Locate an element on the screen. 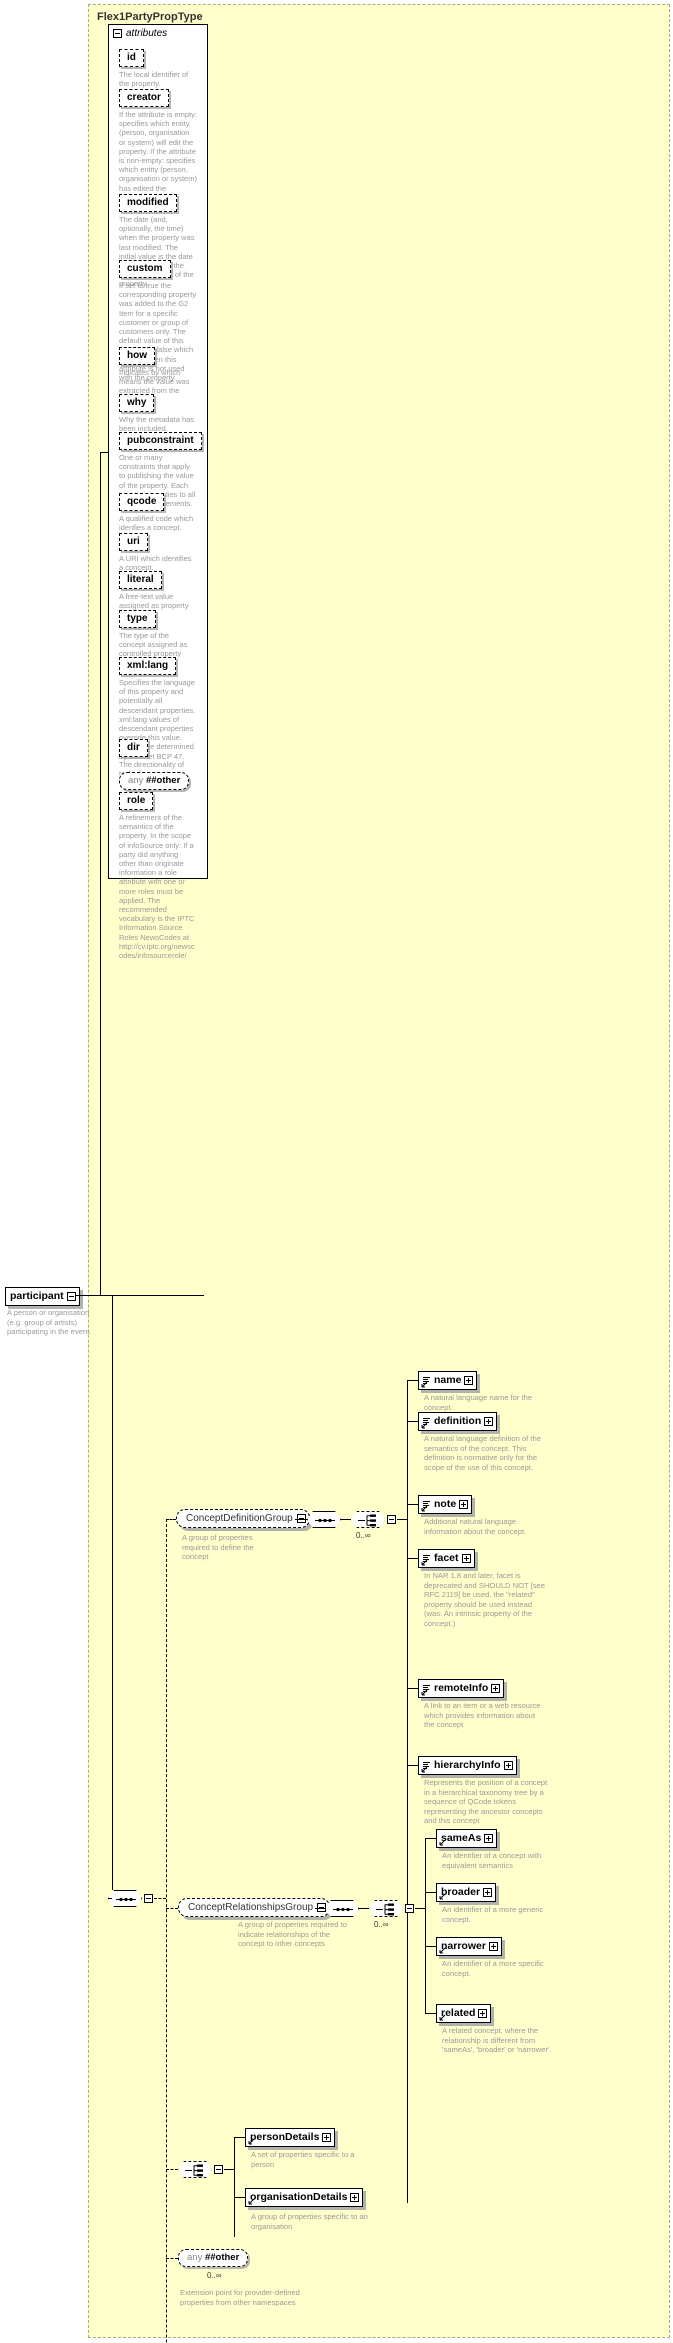 The height and width of the screenshot is (2343, 673). attribute-chip: why is located at coordinates (137, 403).